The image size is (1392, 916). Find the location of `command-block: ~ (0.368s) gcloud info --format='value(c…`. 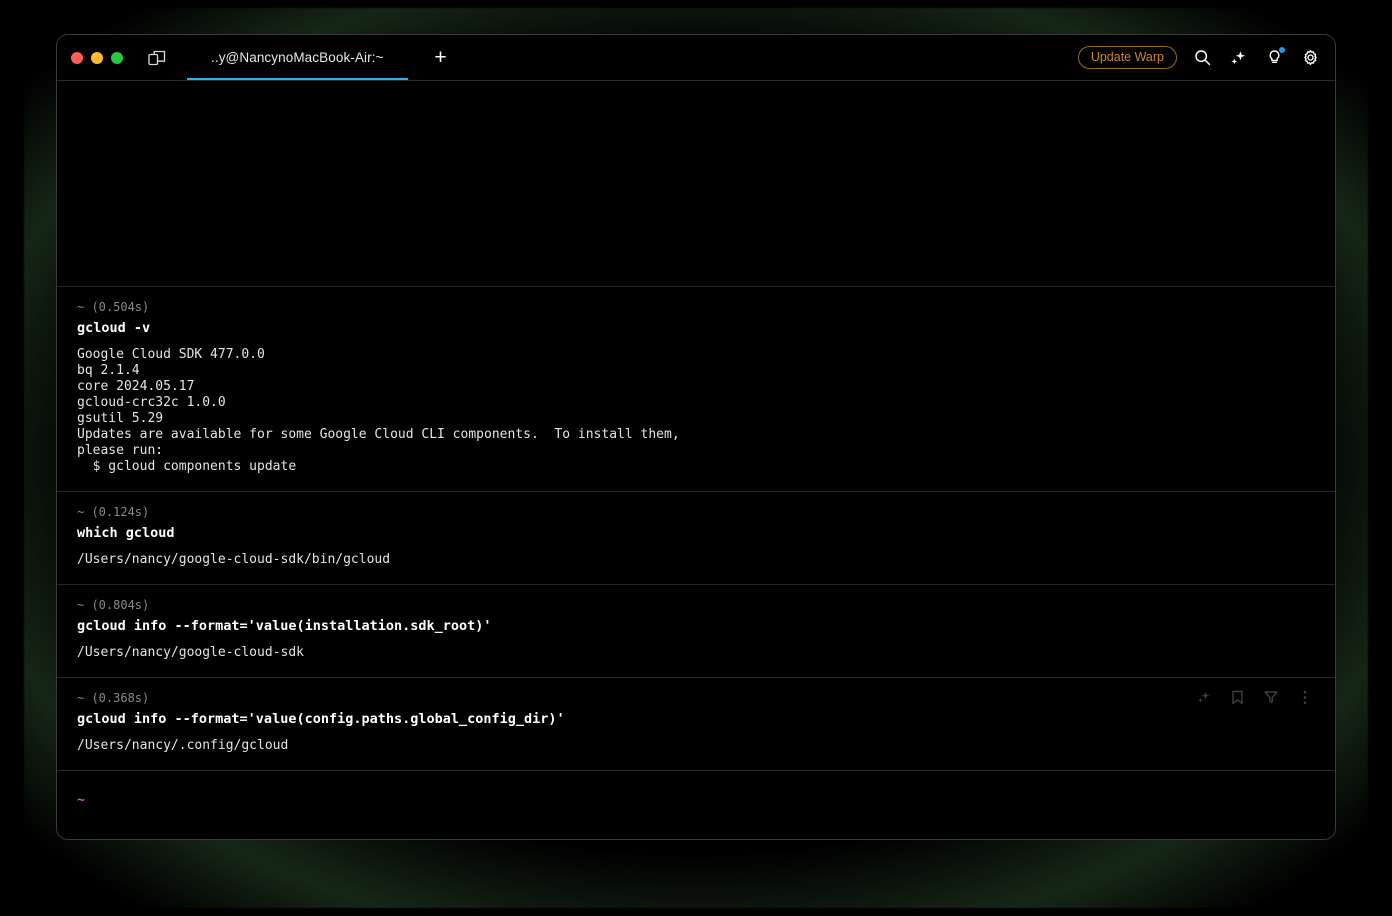

command-block: ~ (0.368s) gcloud info --format='value(c… is located at coordinates (696, 723).